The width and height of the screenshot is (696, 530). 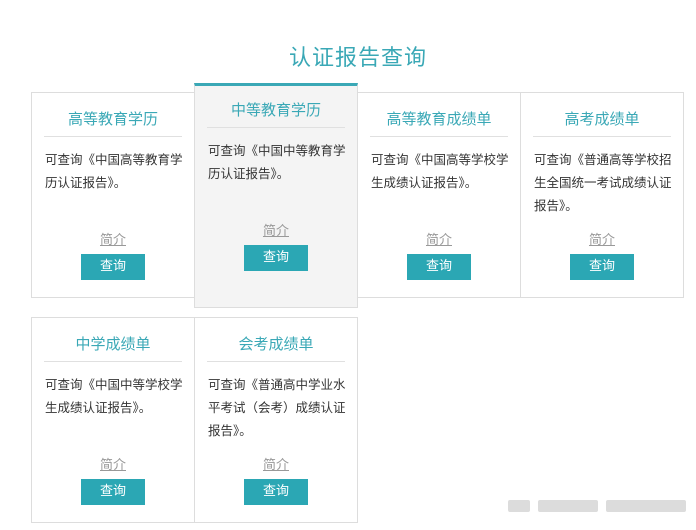 What do you see at coordinates (276, 195) in the screenshot?
I see `card-secondary-education-diploma: 中等教育学历 可查询《中国中等教育学历认证报告》。 简介 查询` at bounding box center [276, 195].